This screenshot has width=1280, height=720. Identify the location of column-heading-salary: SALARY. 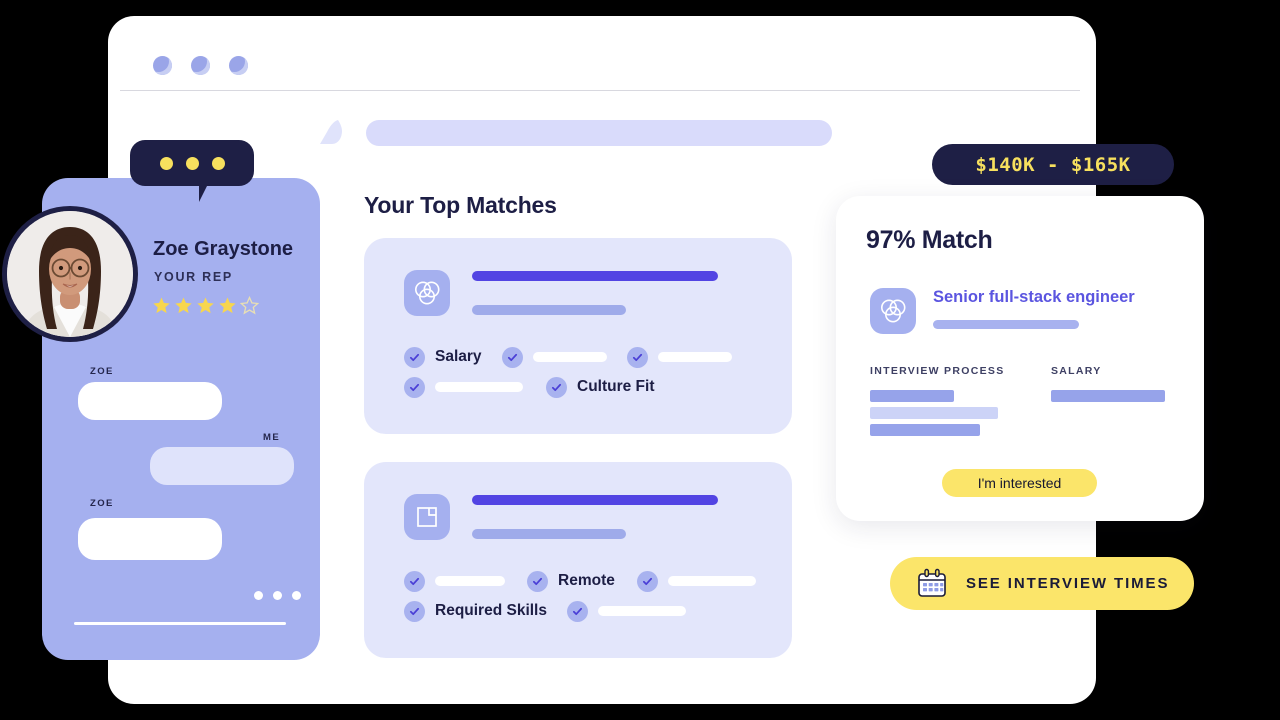
(1076, 371).